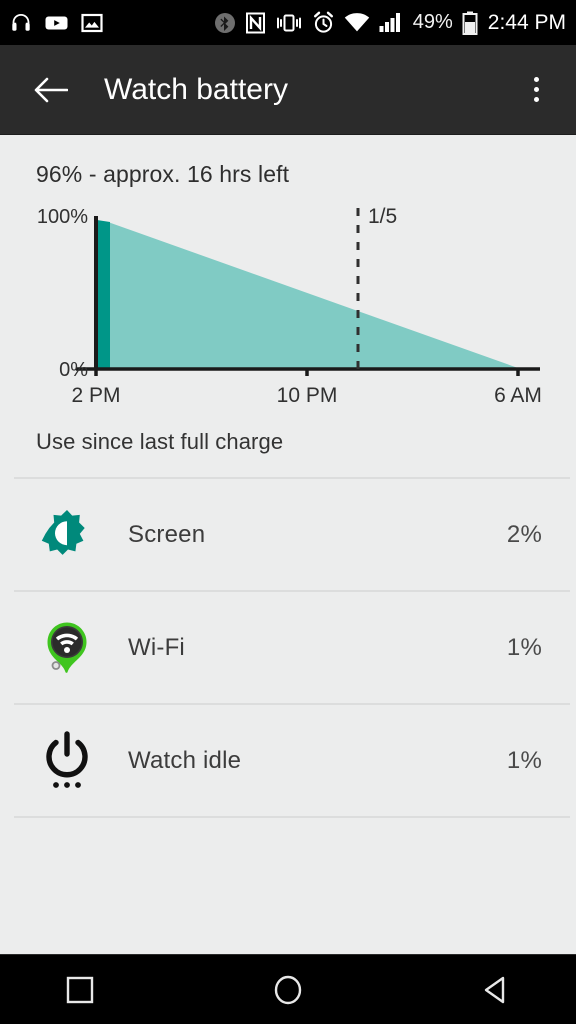 This screenshot has height=1024, width=576. I want to click on table-row-label: Watch idle, so click(185, 760).